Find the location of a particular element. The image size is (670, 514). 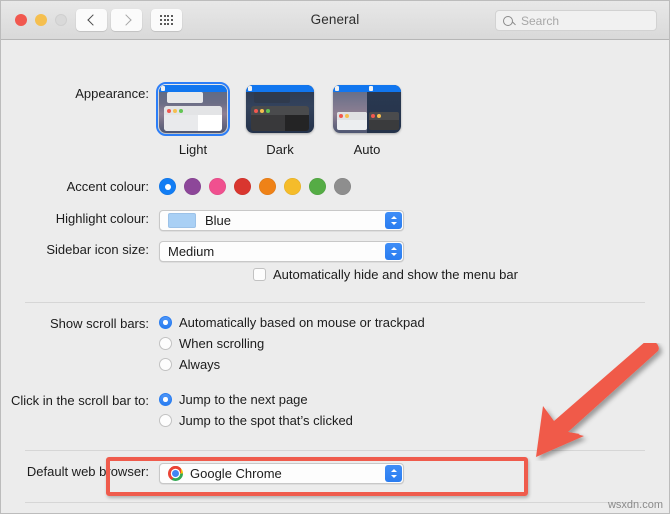

accent-colour-swatches is located at coordinates (255, 186).